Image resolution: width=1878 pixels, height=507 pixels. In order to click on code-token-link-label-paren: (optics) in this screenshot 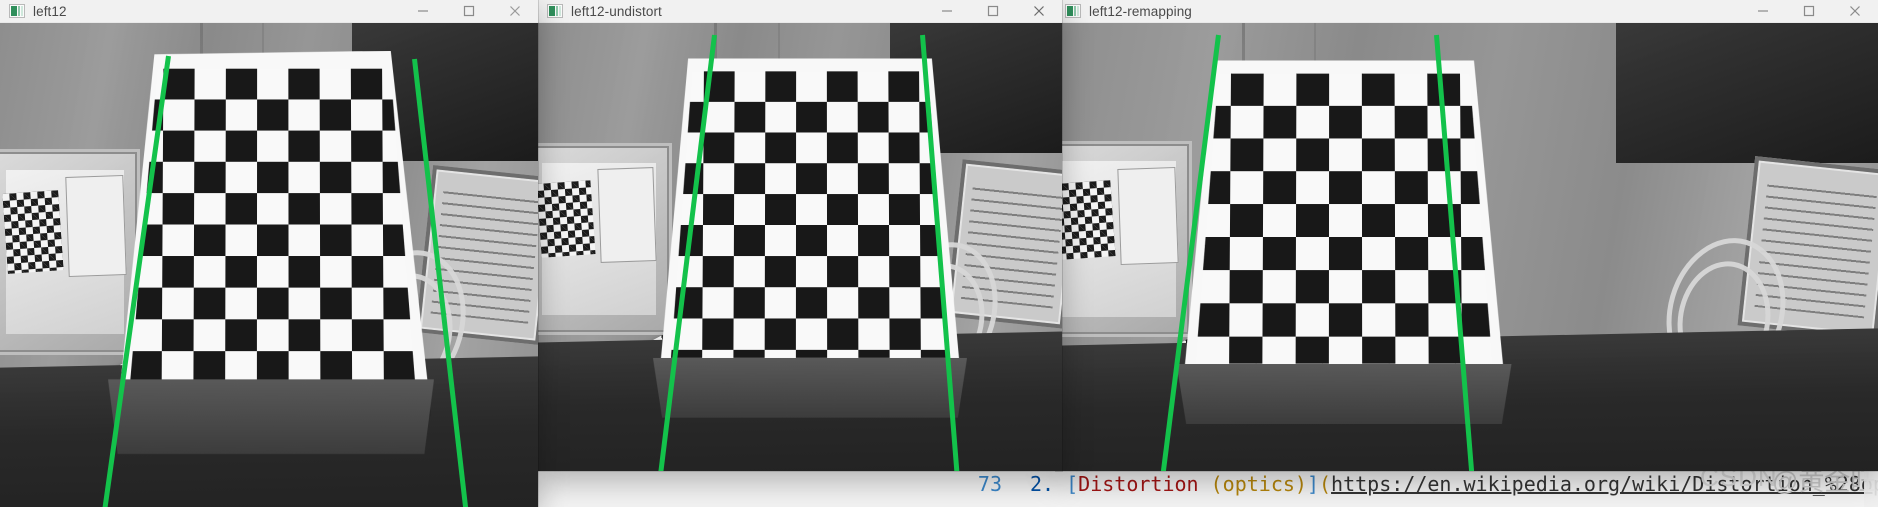, I will do `click(1258, 484)`.